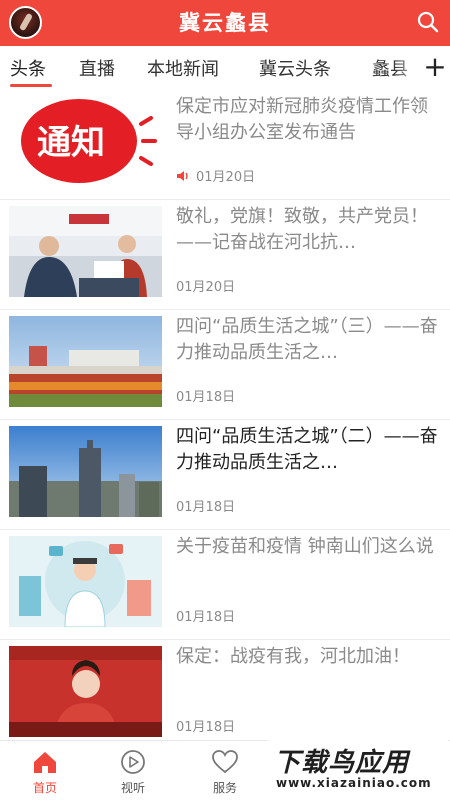 Image resolution: width=450 pixels, height=800 pixels. I want to click on app-header: 冀云蠡县, so click(225, 23).